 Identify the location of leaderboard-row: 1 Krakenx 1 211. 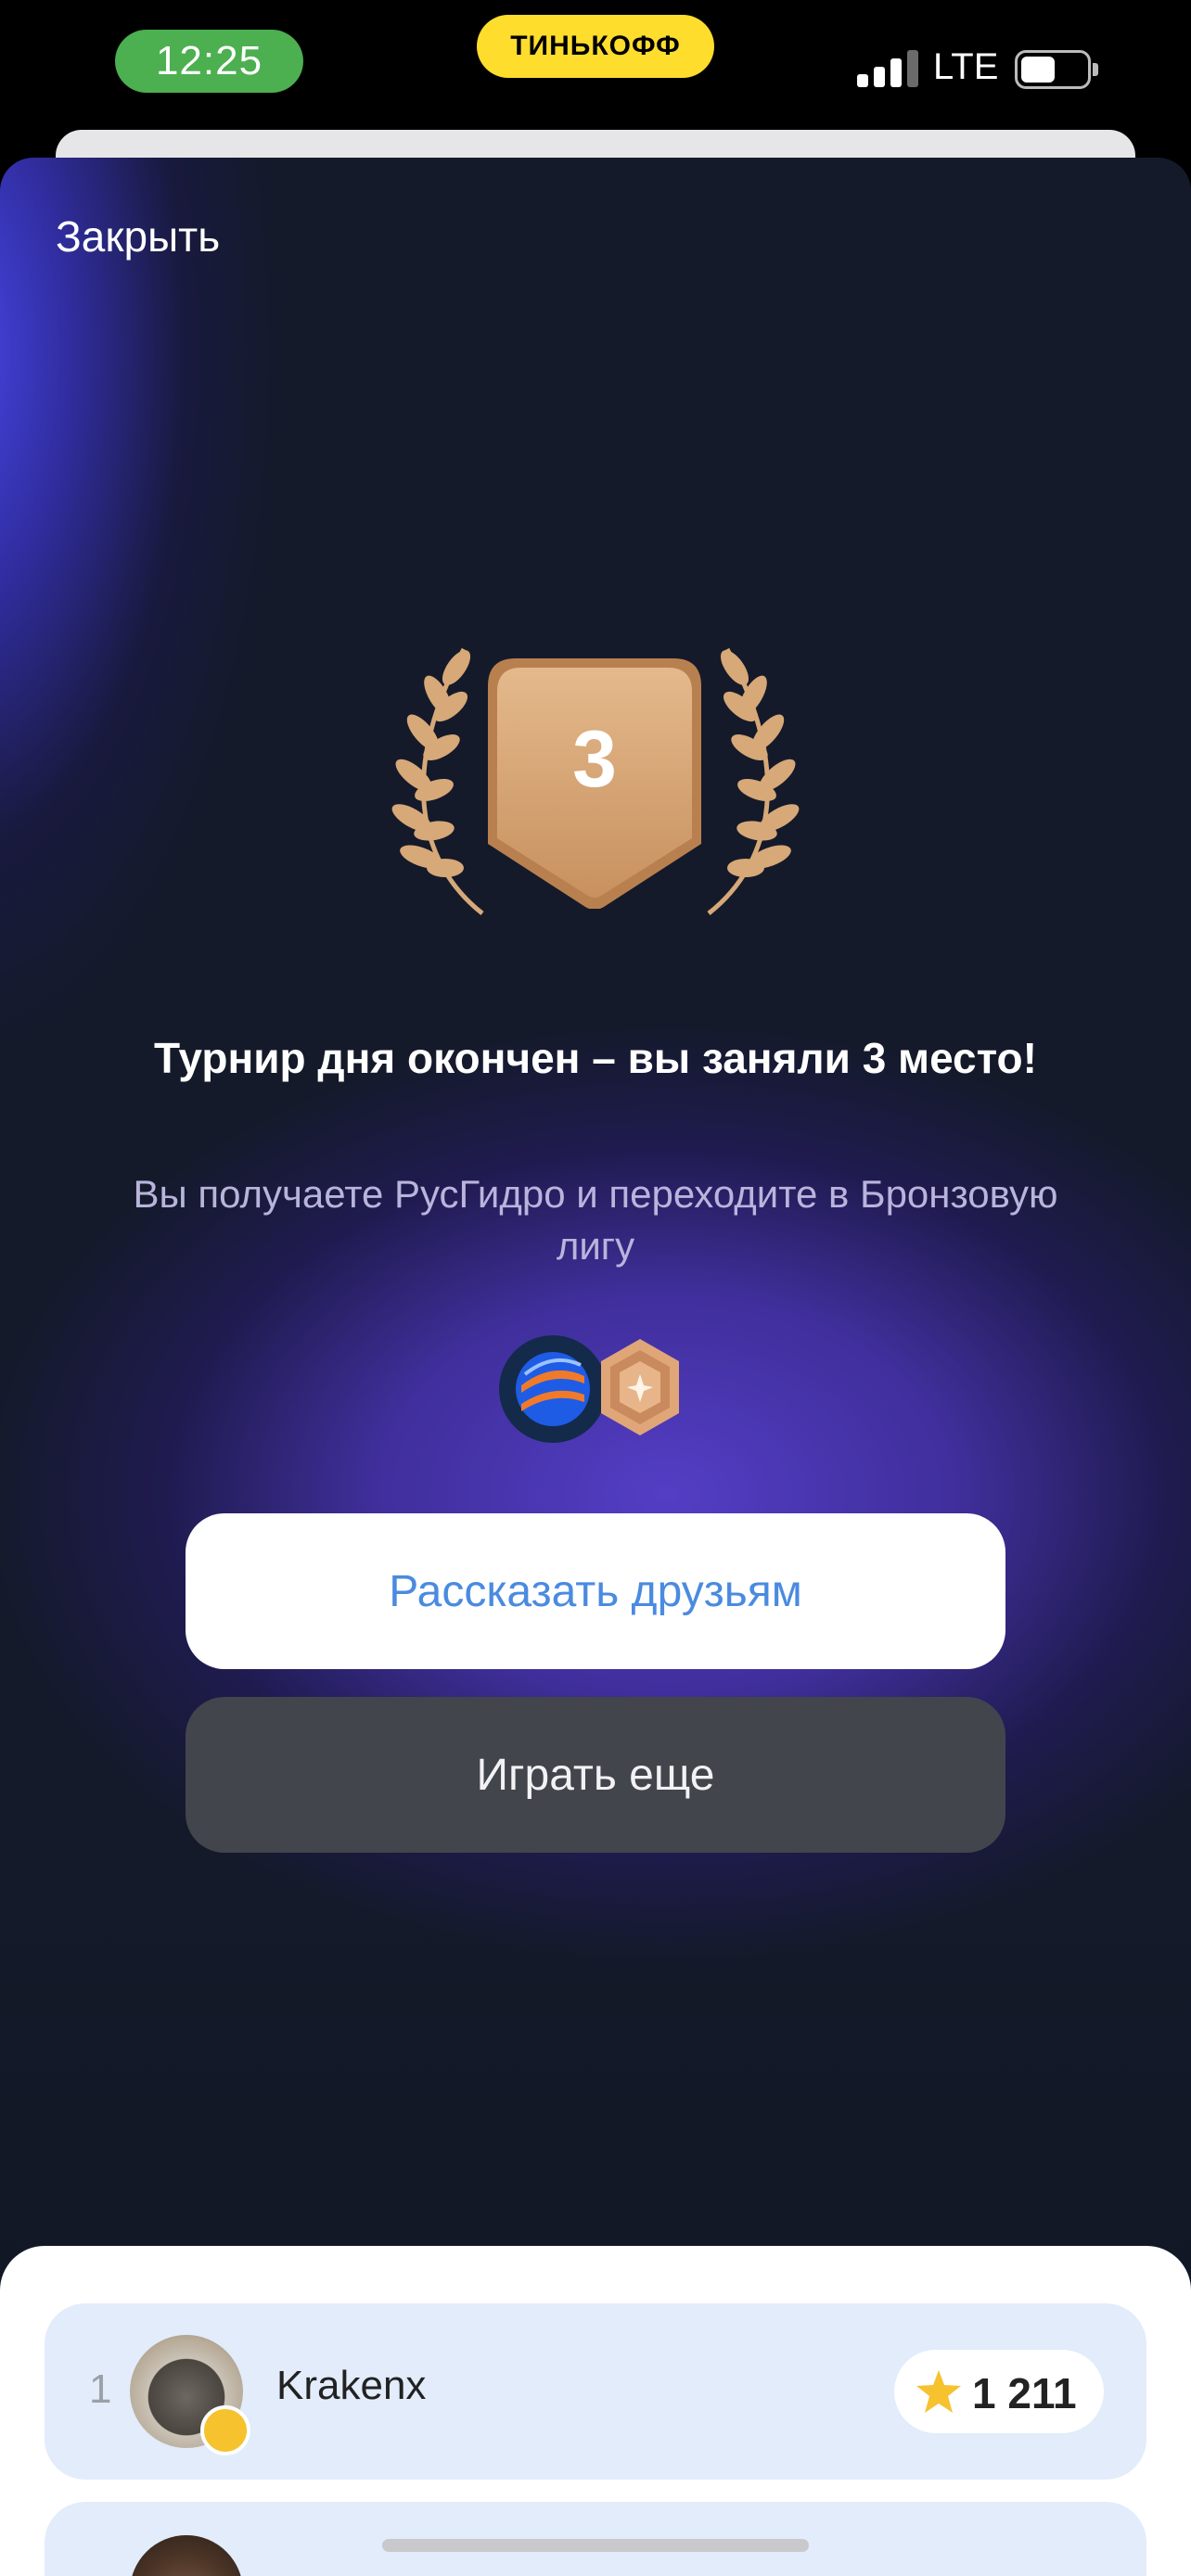
(595, 2392).